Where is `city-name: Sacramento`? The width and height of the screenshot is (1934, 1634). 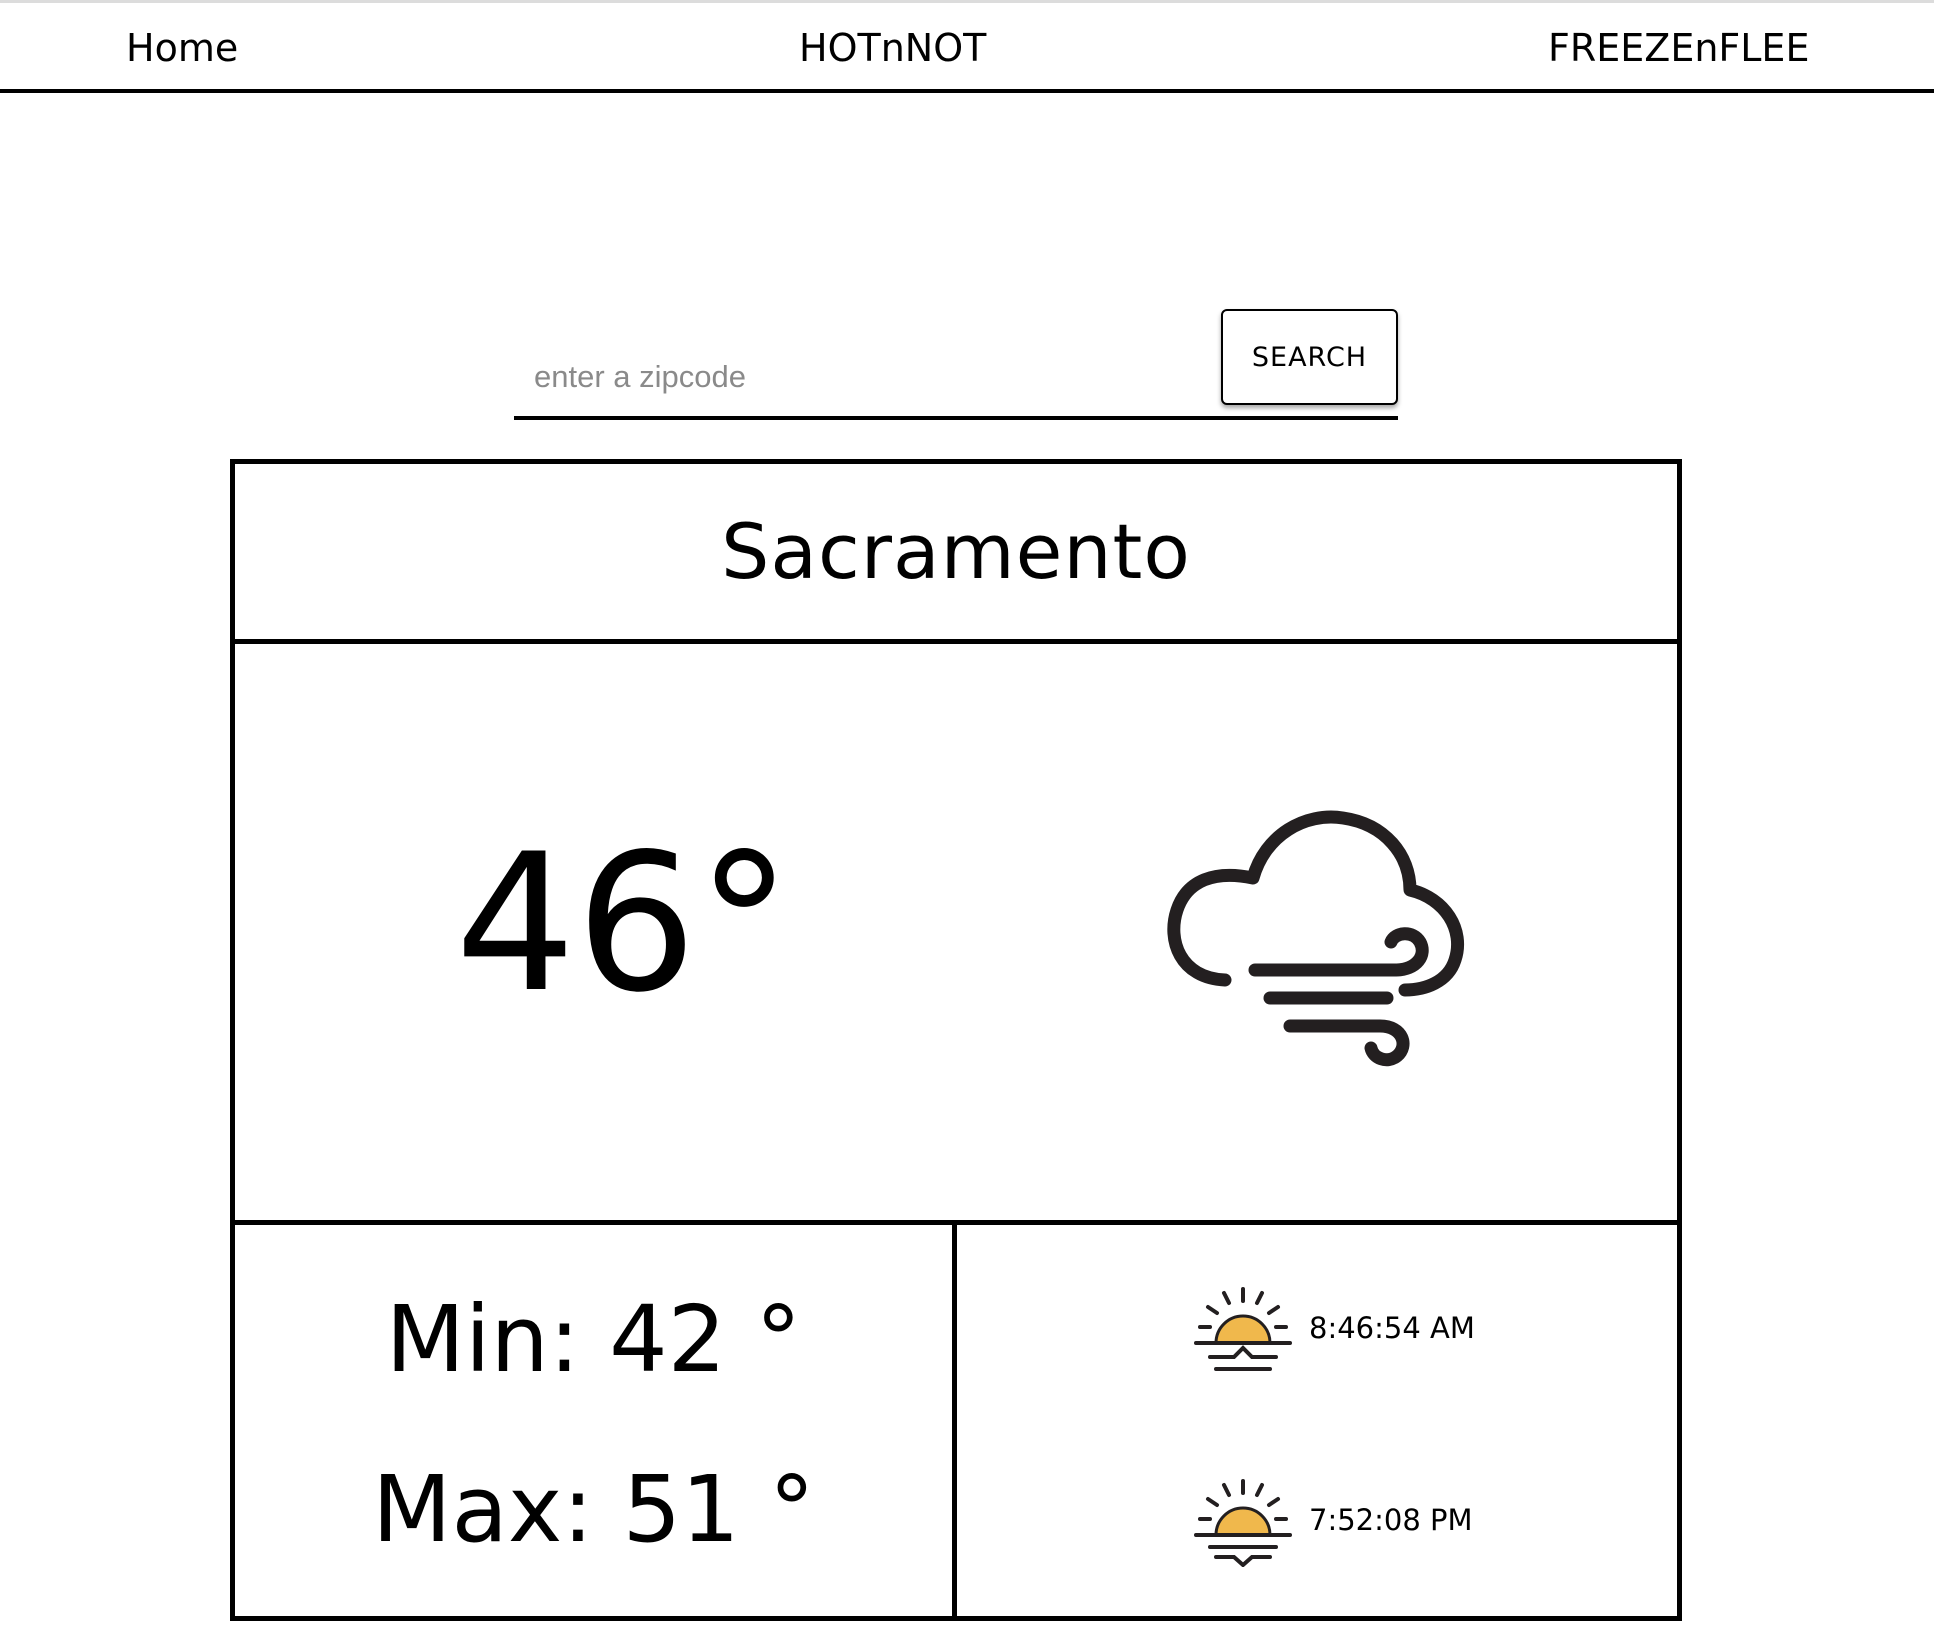
city-name: Sacramento is located at coordinates (956, 551).